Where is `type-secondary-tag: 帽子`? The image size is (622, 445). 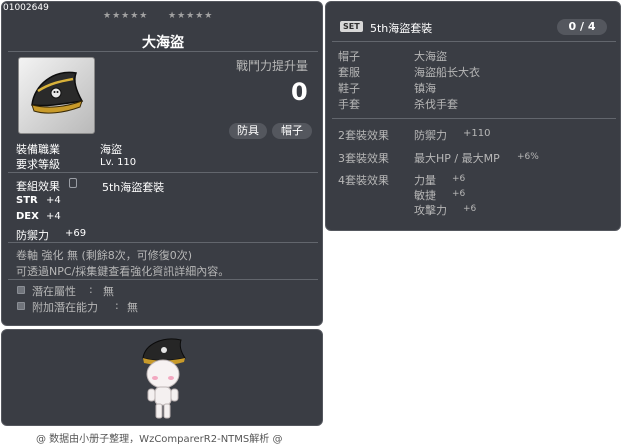
type-secondary-tag: 帽子 is located at coordinates (292, 131).